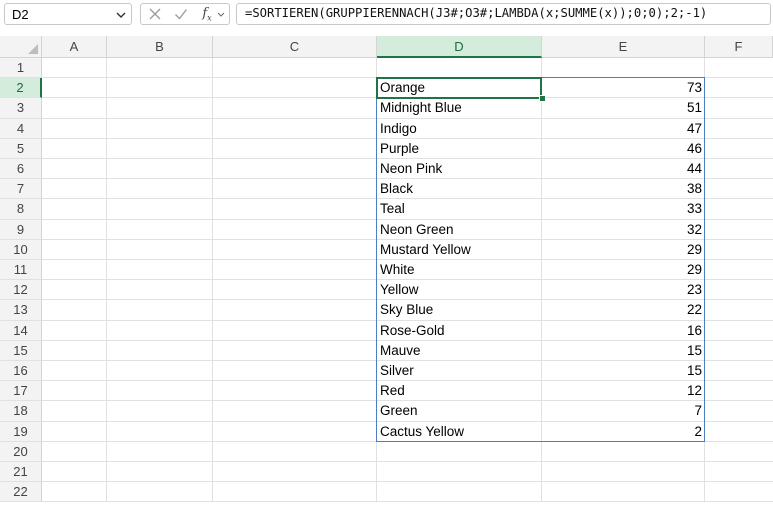  Describe the element at coordinates (21, 431) in the screenshot. I see `row-header-19: 19` at that location.